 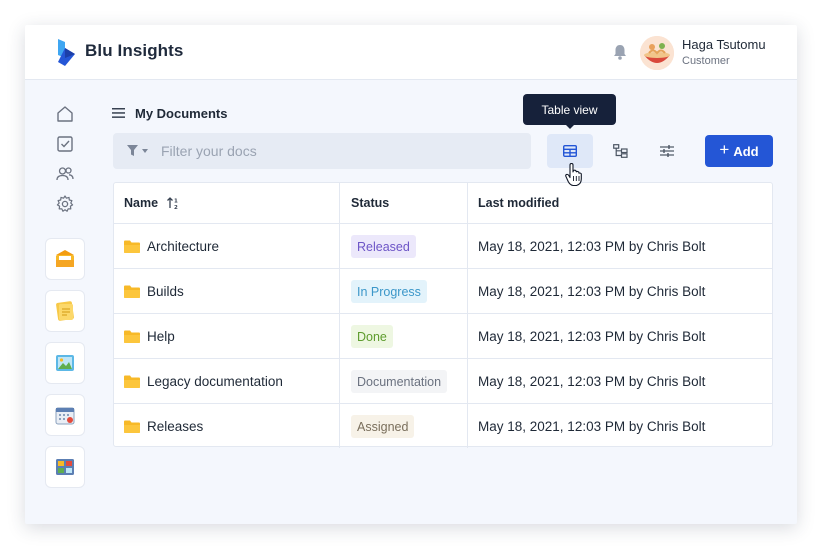 I want to click on envelope-app-icon, so click(x=65, y=259).